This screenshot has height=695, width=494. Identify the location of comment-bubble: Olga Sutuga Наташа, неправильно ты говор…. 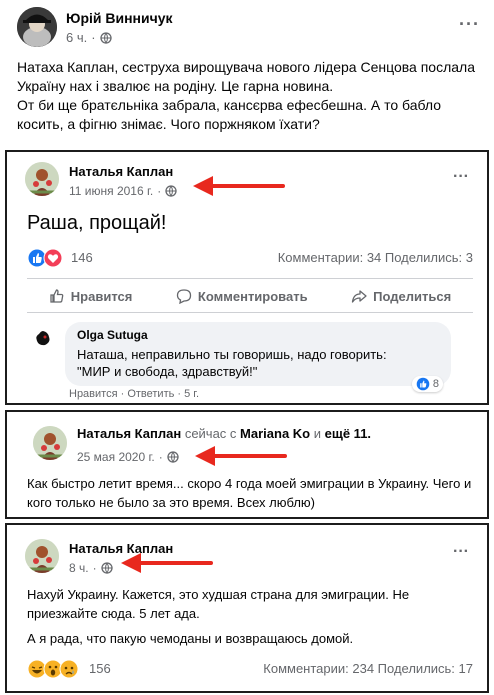
(258, 357).